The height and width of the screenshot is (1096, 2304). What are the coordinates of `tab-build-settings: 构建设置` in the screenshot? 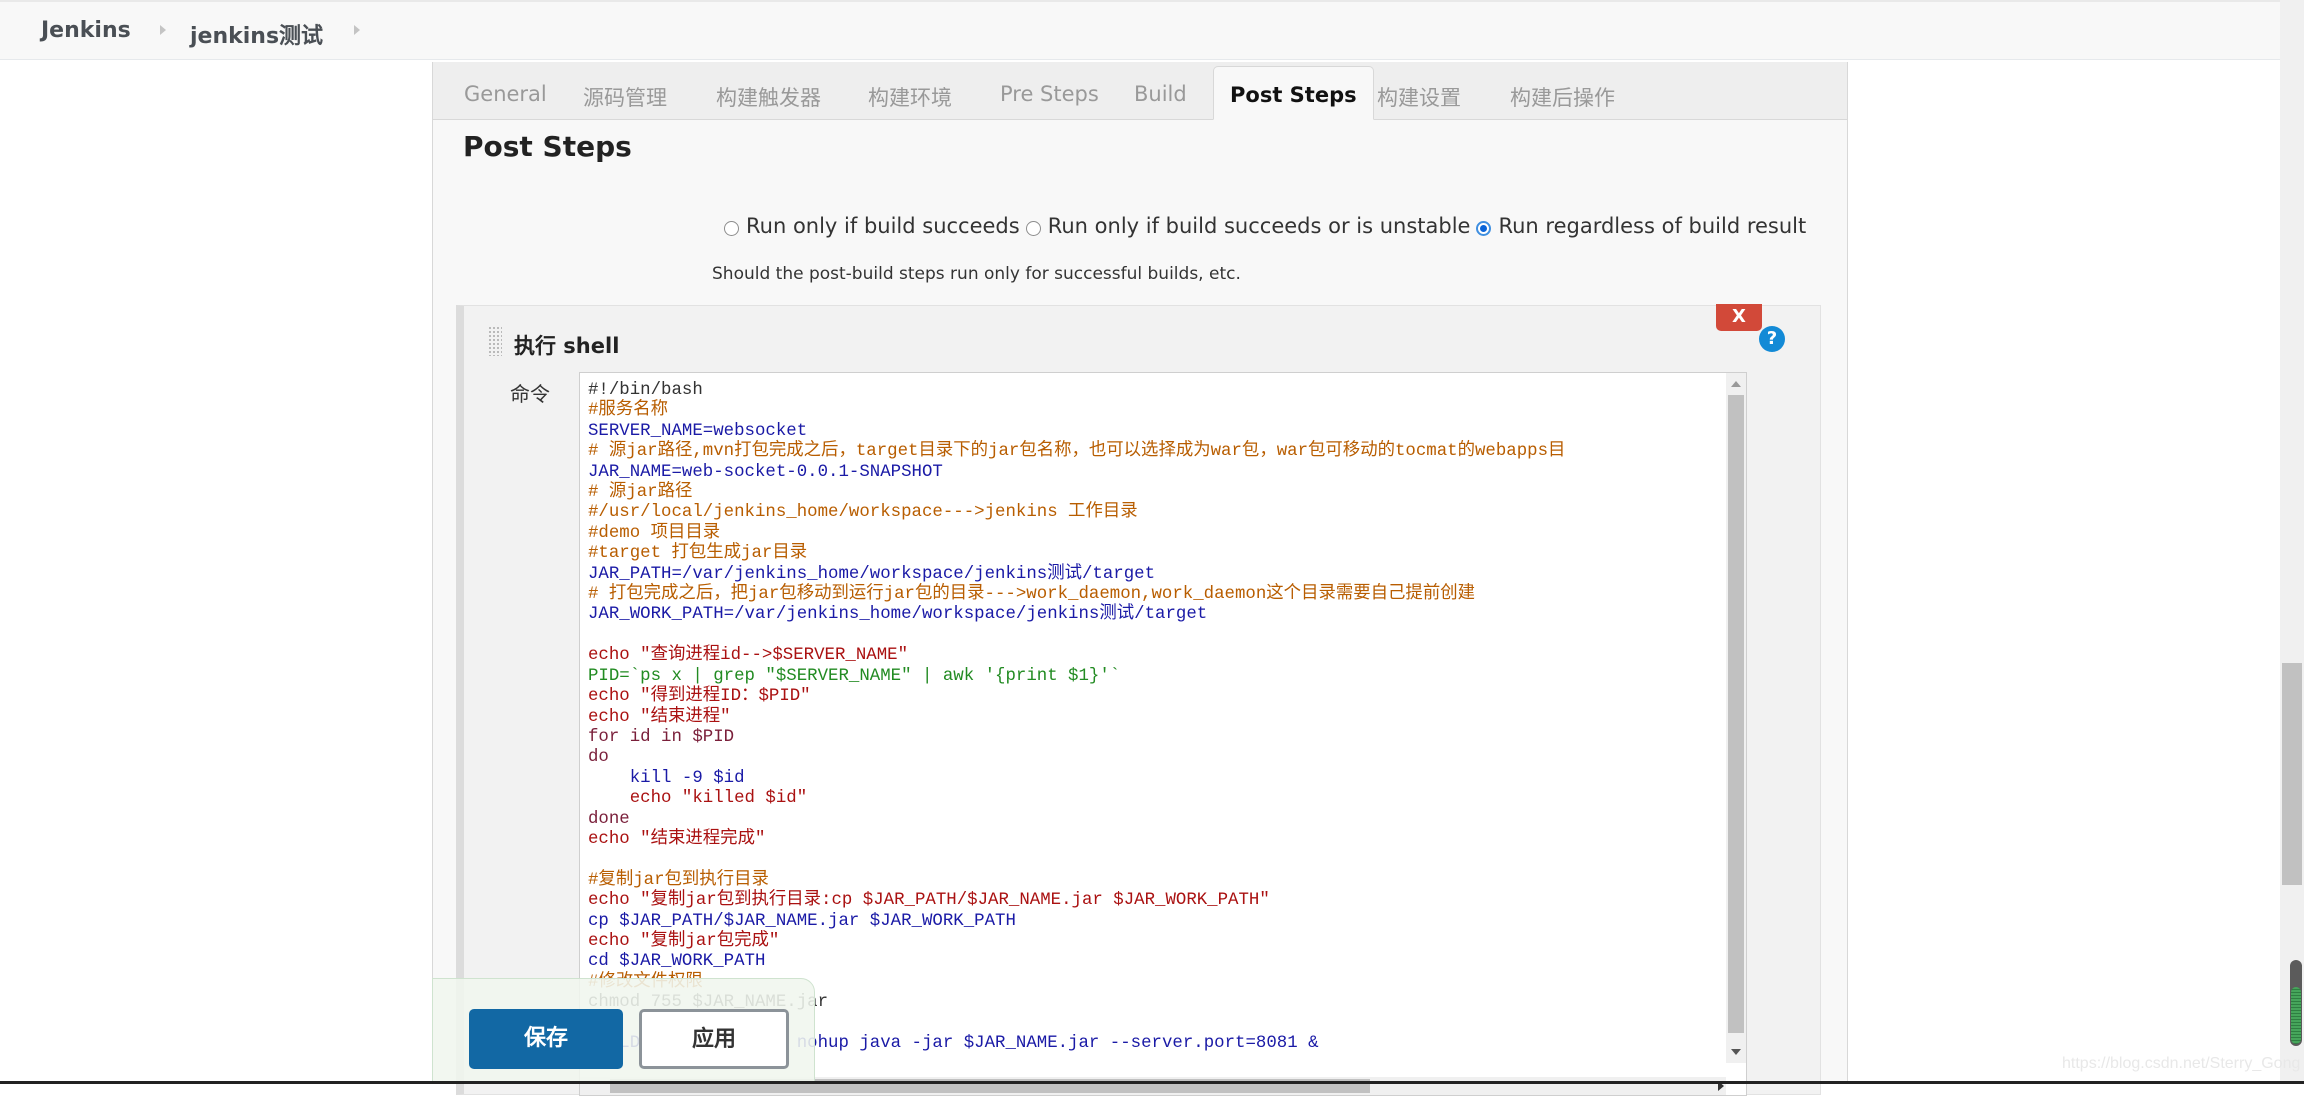 It's located at (1419, 97).